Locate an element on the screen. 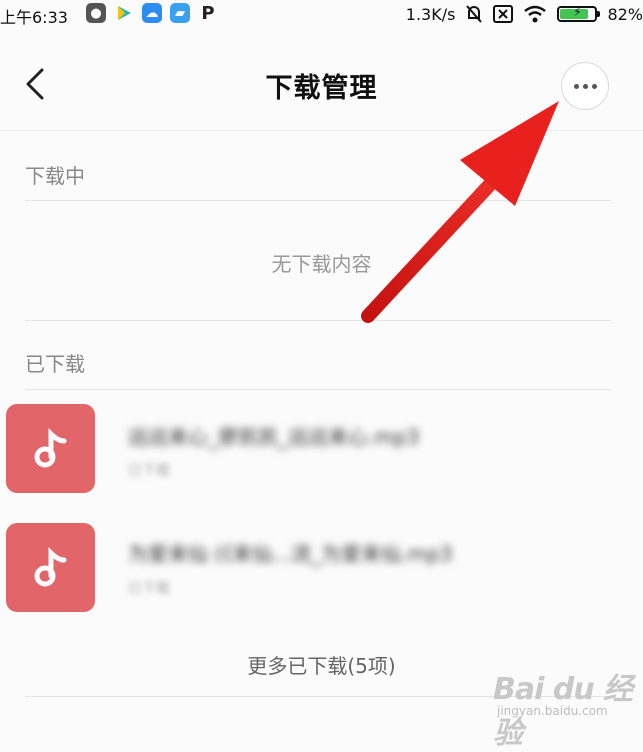 The width and height of the screenshot is (643, 752). file-name: 为爱来仙 (《来仙...流_为爱来仙.mp3 is located at coordinates (290, 554).